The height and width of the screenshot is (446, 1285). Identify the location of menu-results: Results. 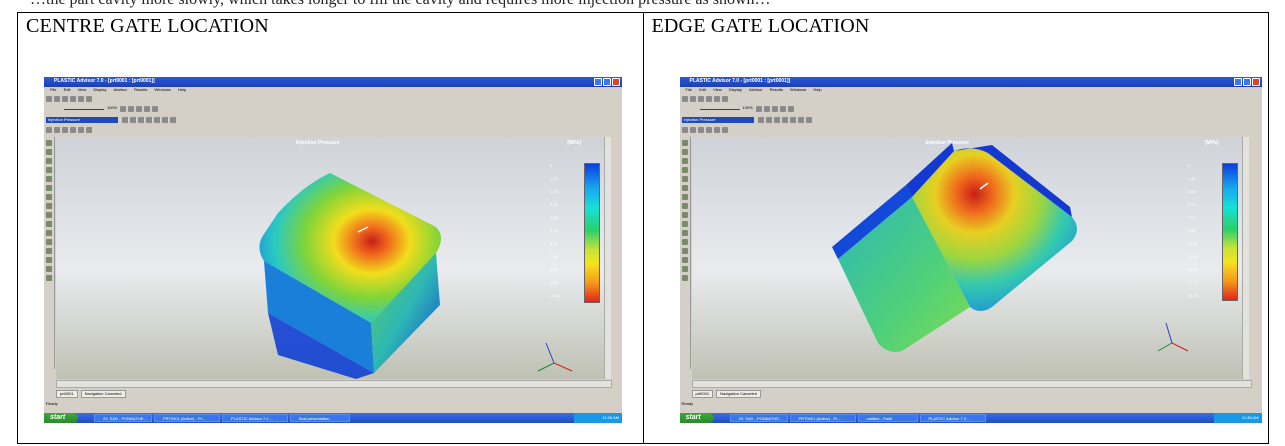
(140, 89).